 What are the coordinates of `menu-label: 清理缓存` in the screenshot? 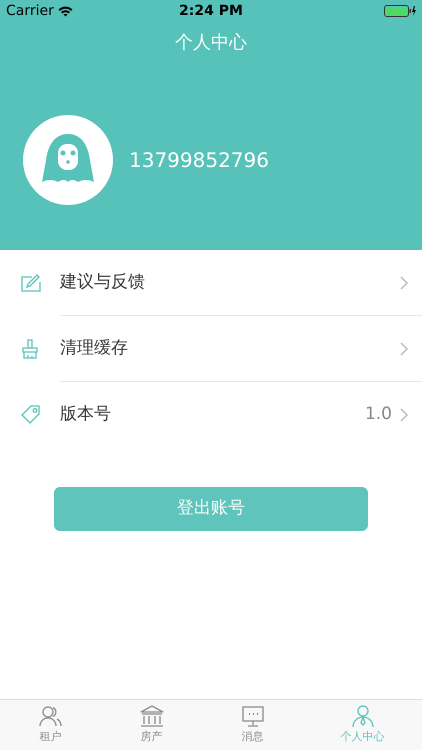 It's located at (94, 348).